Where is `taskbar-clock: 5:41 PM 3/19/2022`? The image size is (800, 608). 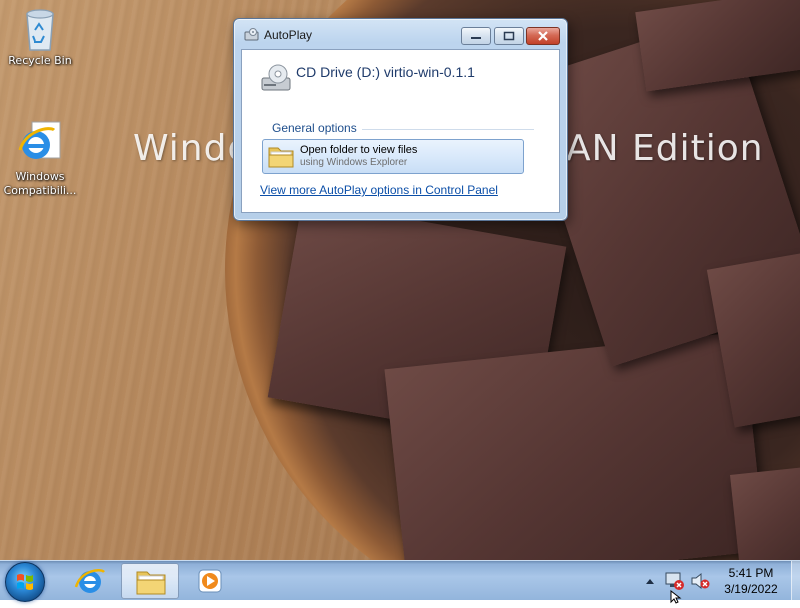 taskbar-clock: 5:41 PM 3/19/2022 is located at coordinates (751, 581).